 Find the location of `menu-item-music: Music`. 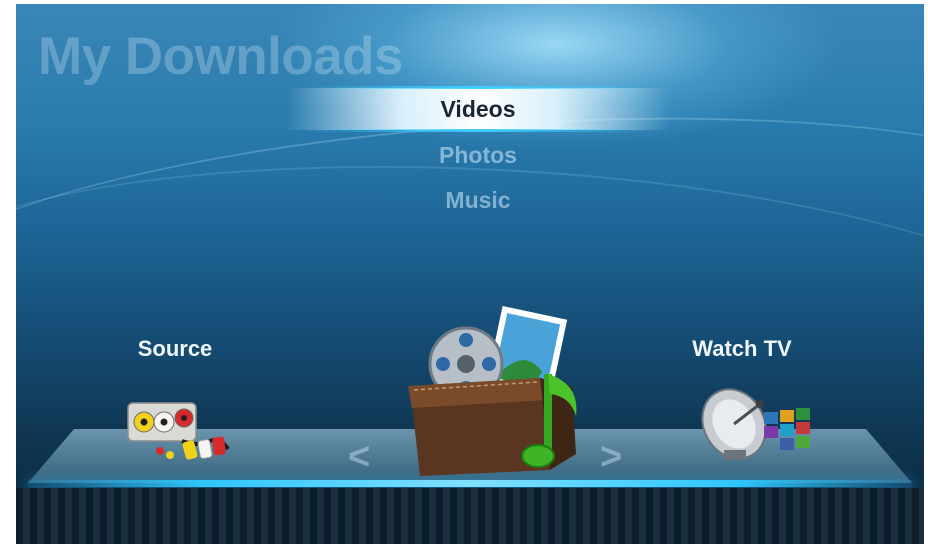

menu-item-music: Music is located at coordinates (478, 200).